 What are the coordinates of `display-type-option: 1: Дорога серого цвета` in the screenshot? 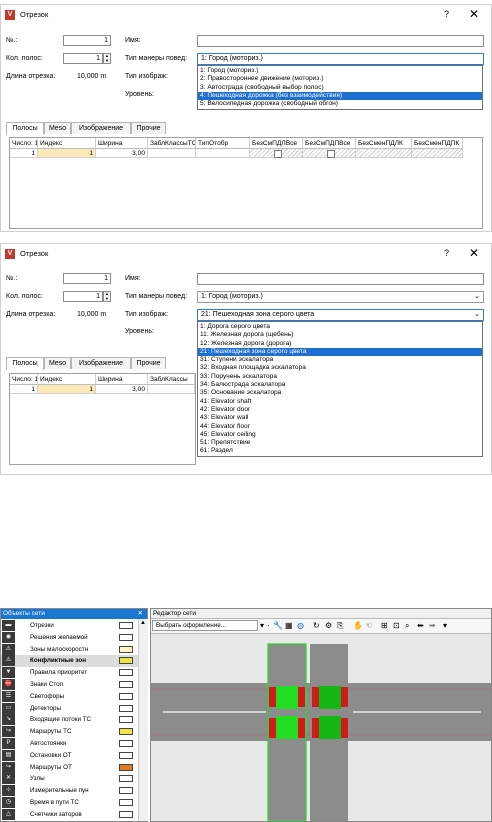 It's located at (340, 327).